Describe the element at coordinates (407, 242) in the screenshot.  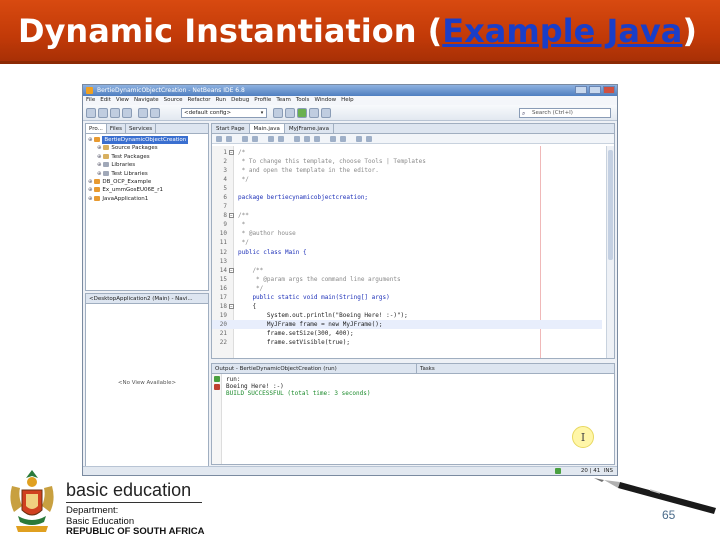
I see `code-line: 11 */` at that location.